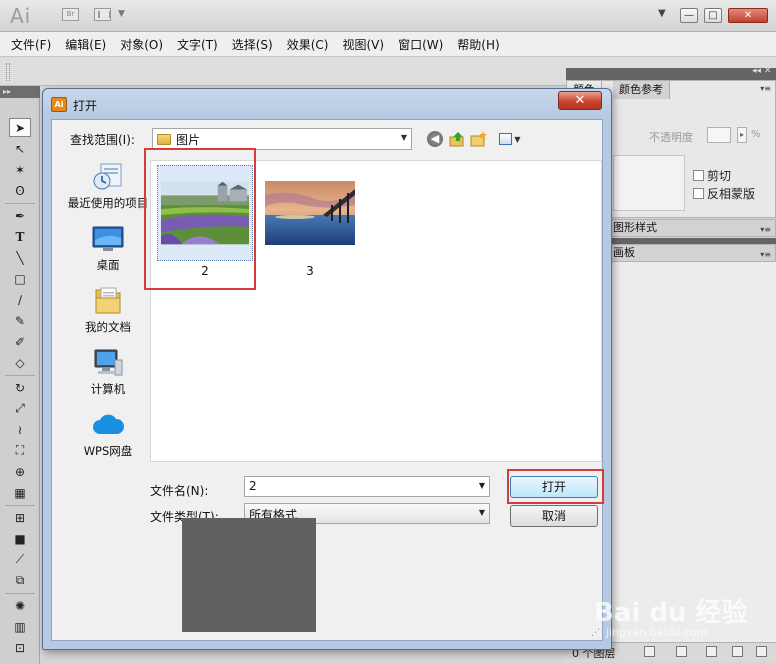 The height and width of the screenshot is (664, 776). What do you see at coordinates (649, 651) in the screenshot?
I see `locate-object-icon` at bounding box center [649, 651].